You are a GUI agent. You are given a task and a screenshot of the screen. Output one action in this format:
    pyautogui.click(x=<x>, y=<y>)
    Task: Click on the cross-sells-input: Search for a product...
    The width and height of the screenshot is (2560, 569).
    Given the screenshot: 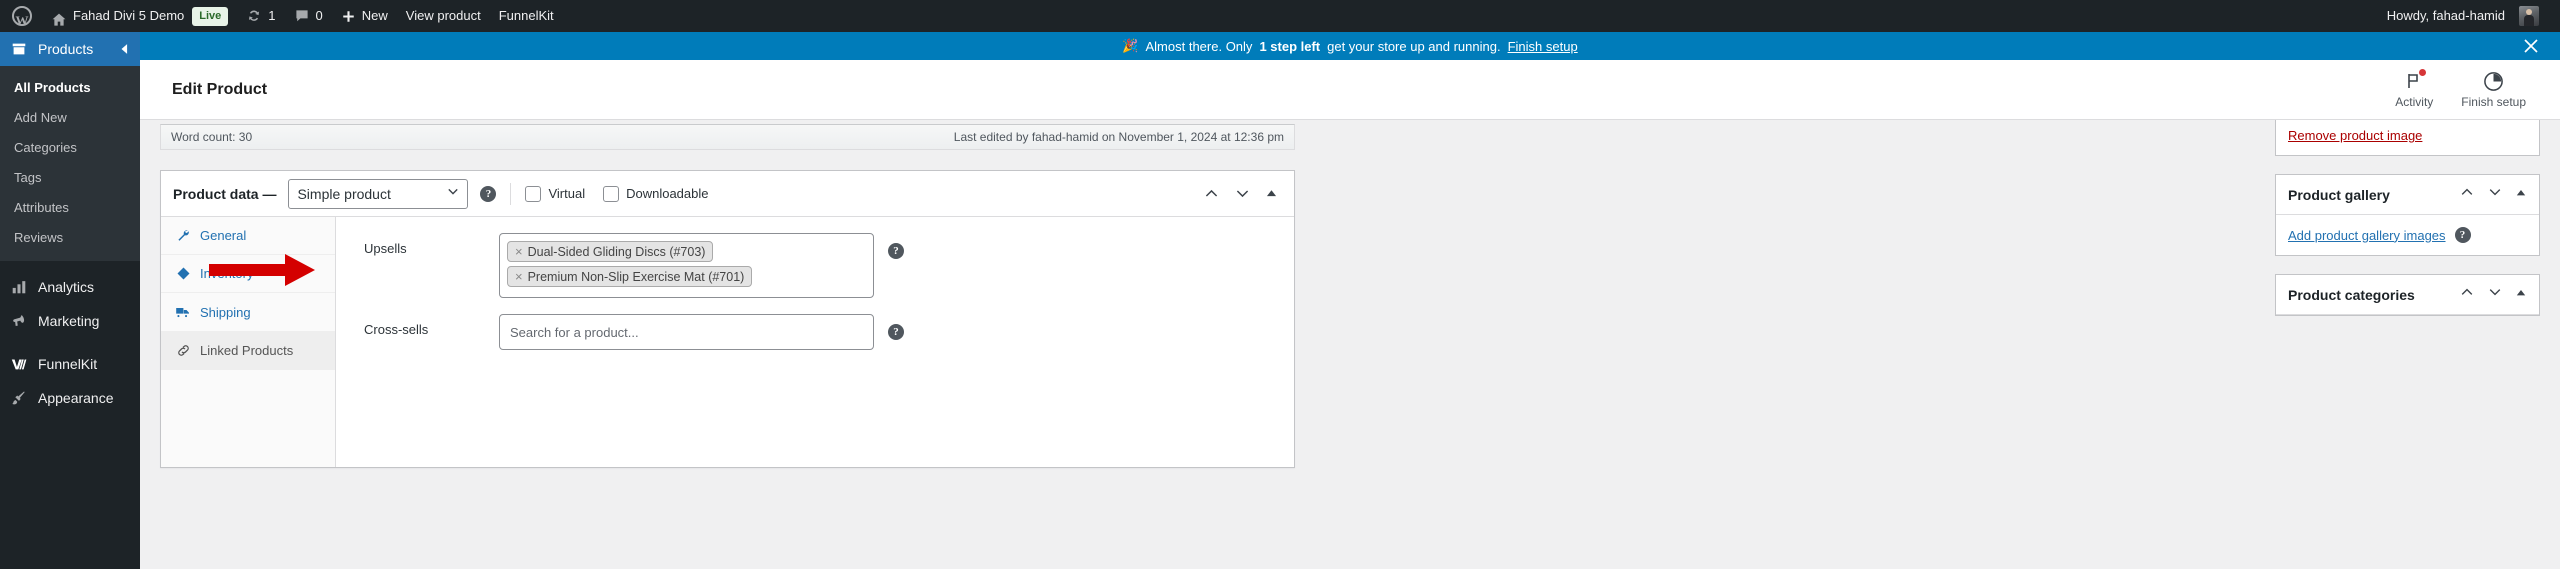 What is the action you would take?
    pyautogui.click(x=686, y=332)
    